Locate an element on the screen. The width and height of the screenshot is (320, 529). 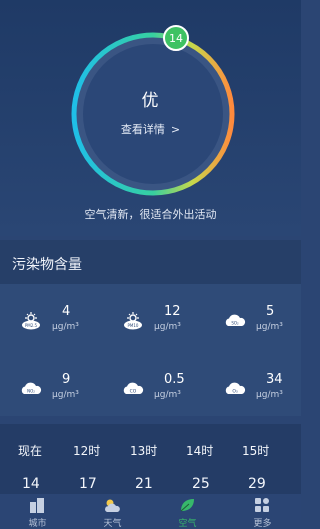
no2-icon: NO₂ is located at coordinates (31, 388).